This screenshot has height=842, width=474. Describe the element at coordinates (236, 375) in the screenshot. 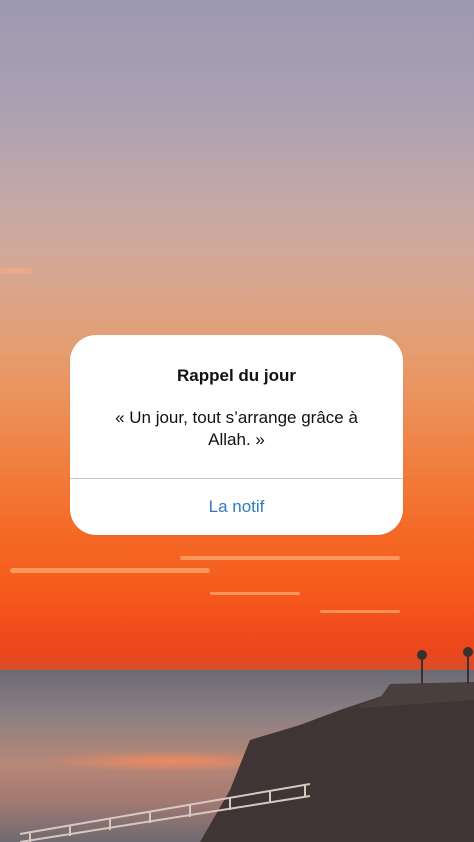

I see `dialog-title: Rappel du jour` at that location.